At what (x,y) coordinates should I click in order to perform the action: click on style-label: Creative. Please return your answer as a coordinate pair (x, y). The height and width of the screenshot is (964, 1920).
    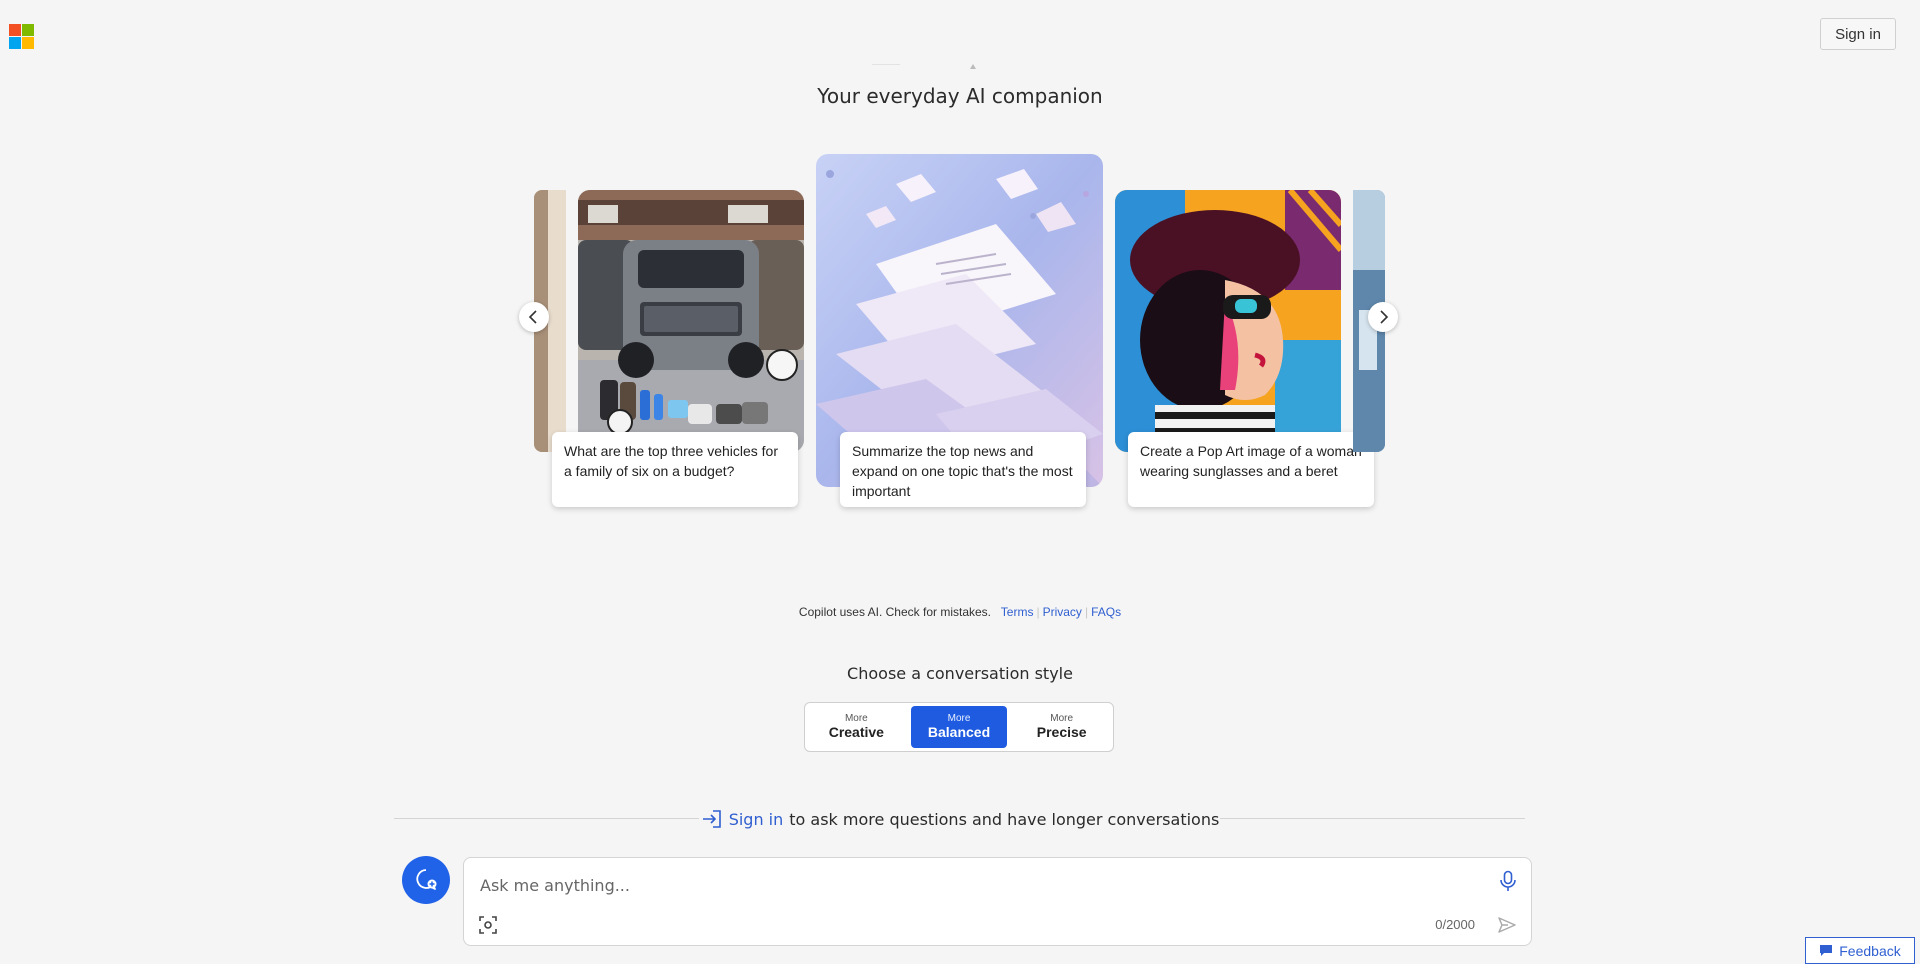
    Looking at the image, I should click on (856, 732).